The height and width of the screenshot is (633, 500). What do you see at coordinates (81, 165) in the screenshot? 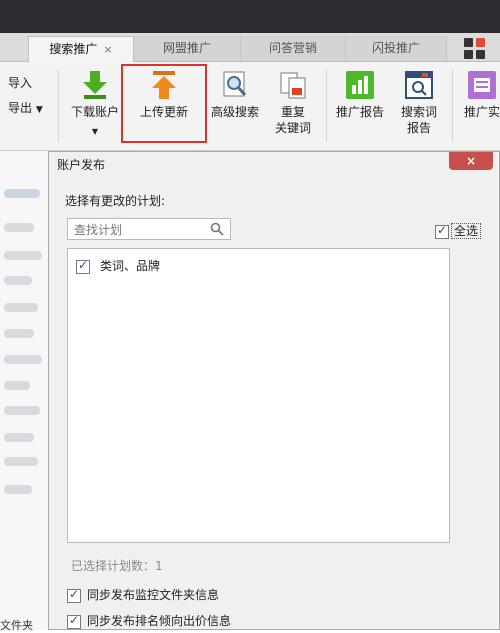
I see `dialog-title: 账户发布` at bounding box center [81, 165].